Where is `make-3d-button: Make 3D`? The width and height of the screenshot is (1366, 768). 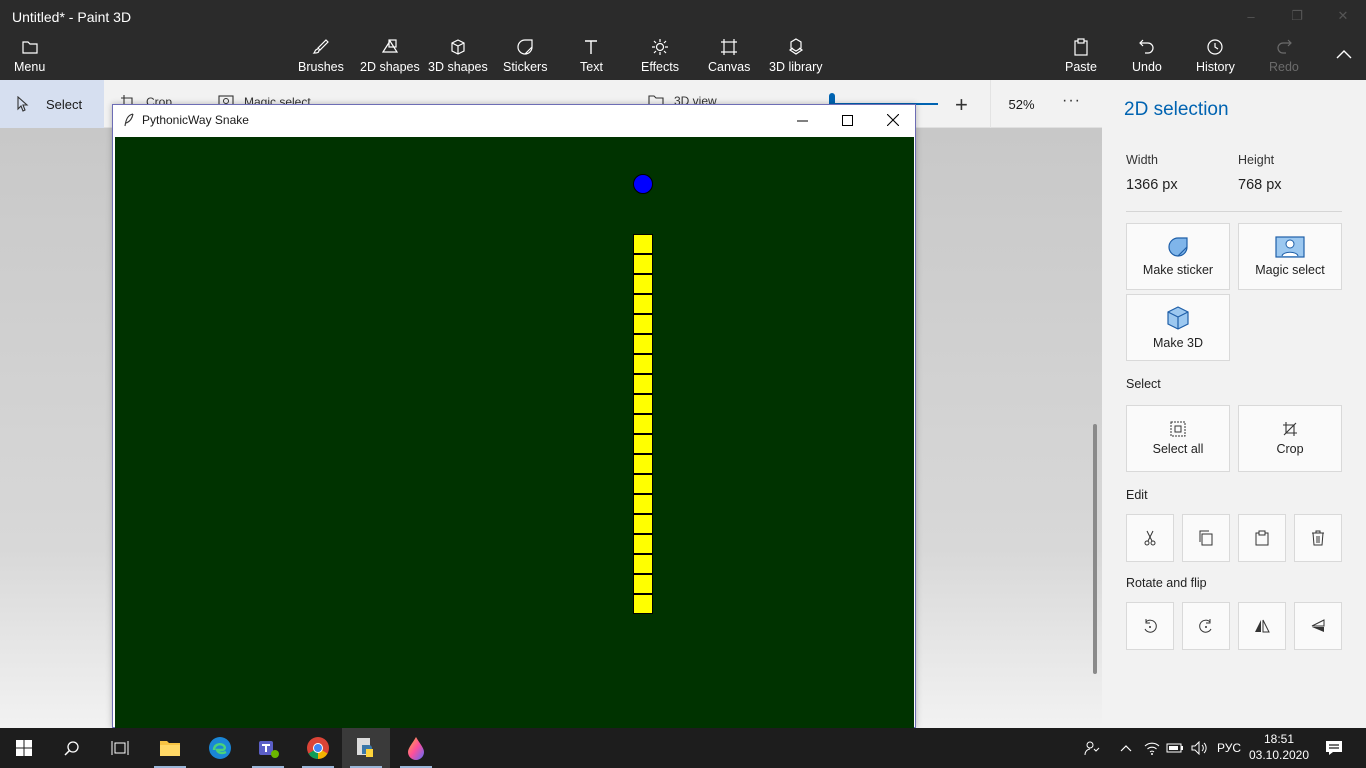
make-3d-button: Make 3D is located at coordinates (1178, 327).